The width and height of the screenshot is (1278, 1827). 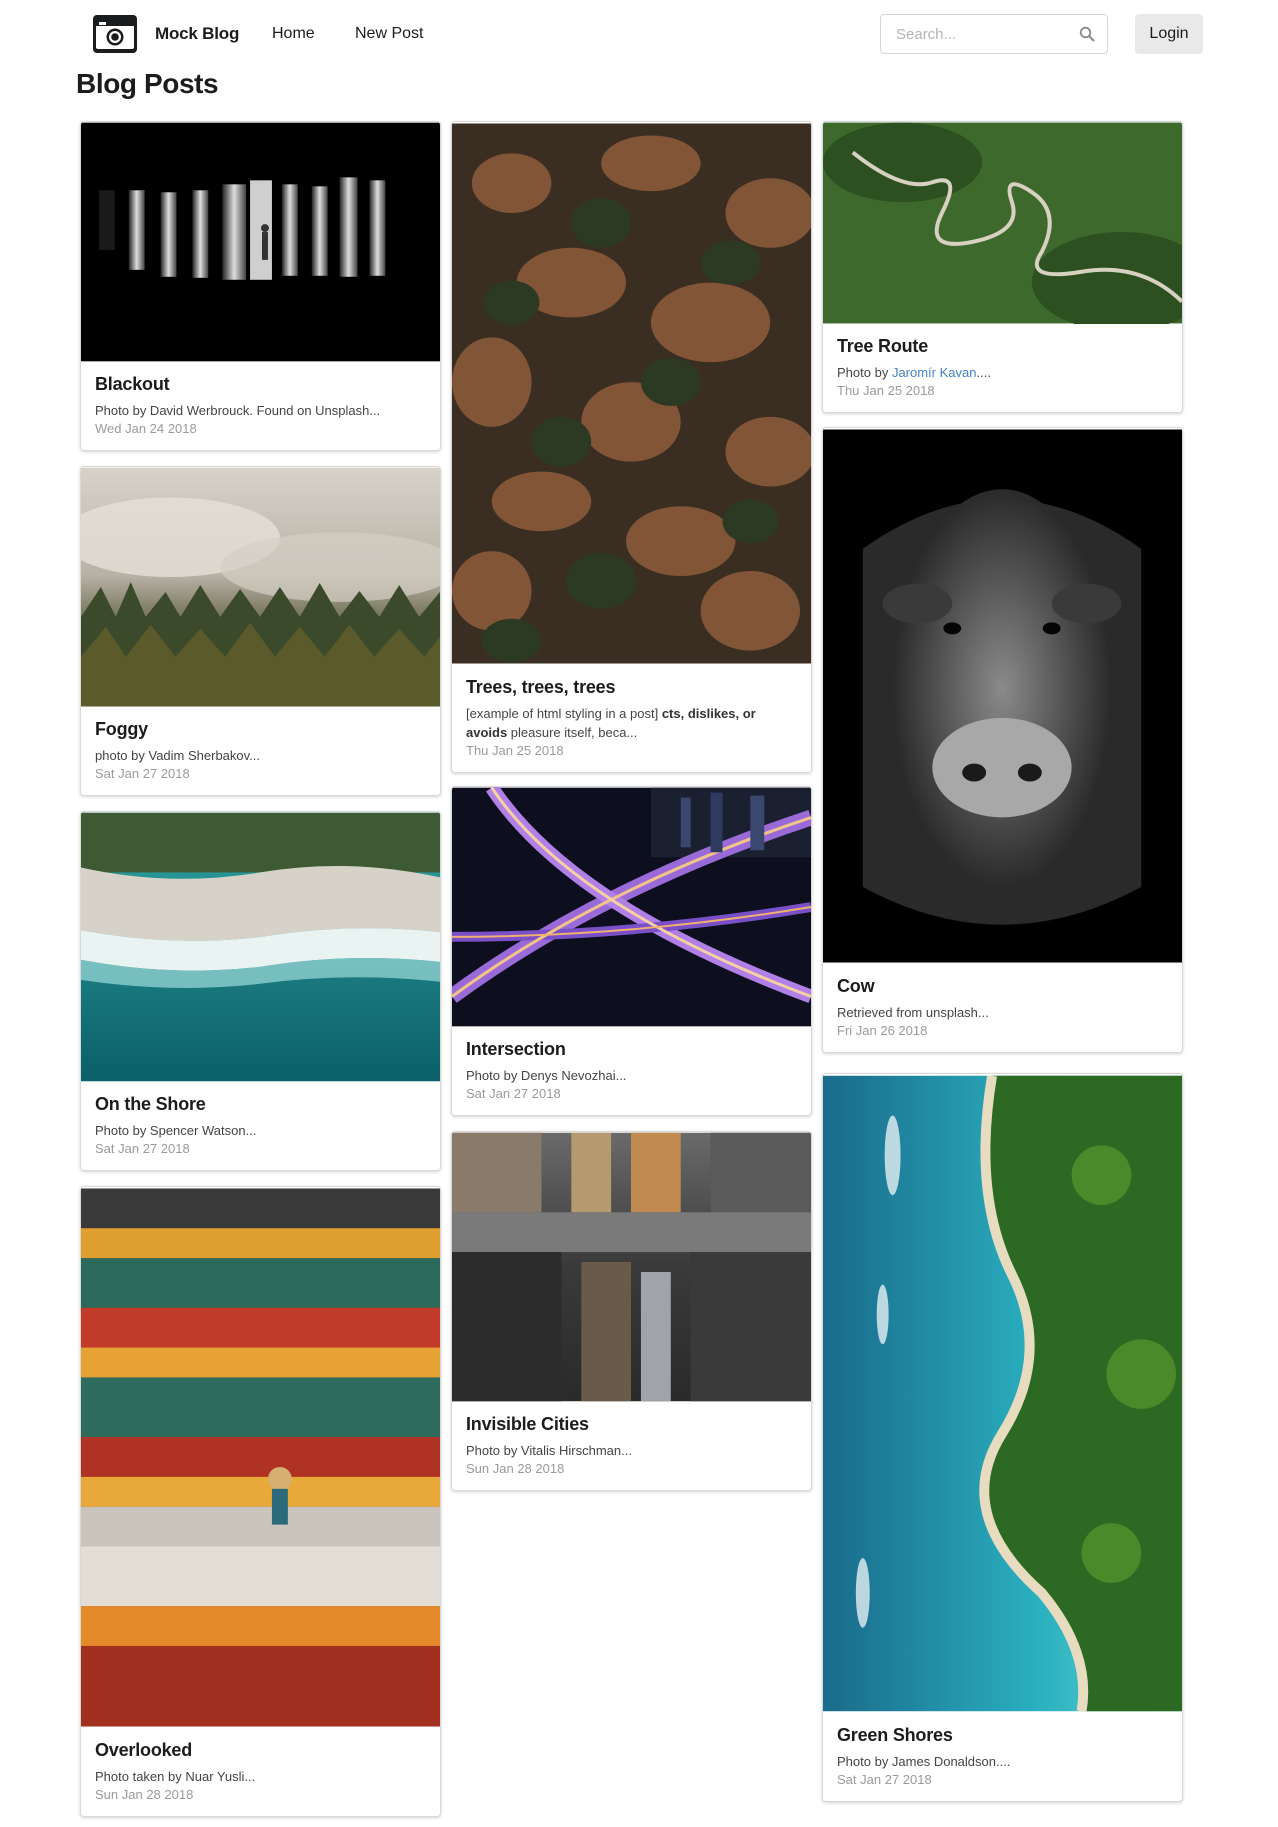 What do you see at coordinates (882, 1030) in the screenshot?
I see `post-date: Fri Jan 26 2018` at bounding box center [882, 1030].